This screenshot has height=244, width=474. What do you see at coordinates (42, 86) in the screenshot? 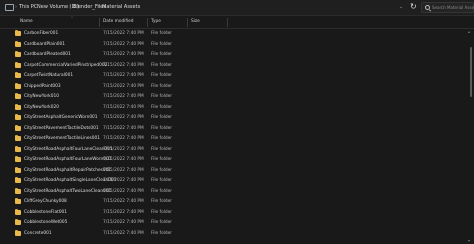
I see `item-name: ChippedPaint003` at bounding box center [42, 86].